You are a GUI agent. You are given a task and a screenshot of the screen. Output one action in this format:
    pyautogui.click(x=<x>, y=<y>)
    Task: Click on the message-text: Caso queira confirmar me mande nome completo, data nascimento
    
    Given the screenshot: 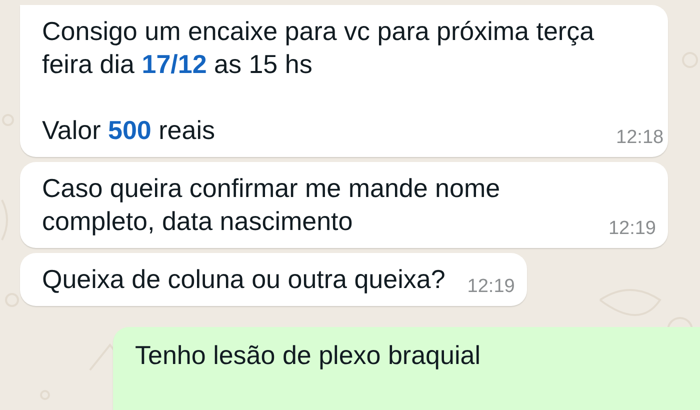 What is the action you would take?
    pyautogui.click(x=272, y=205)
    